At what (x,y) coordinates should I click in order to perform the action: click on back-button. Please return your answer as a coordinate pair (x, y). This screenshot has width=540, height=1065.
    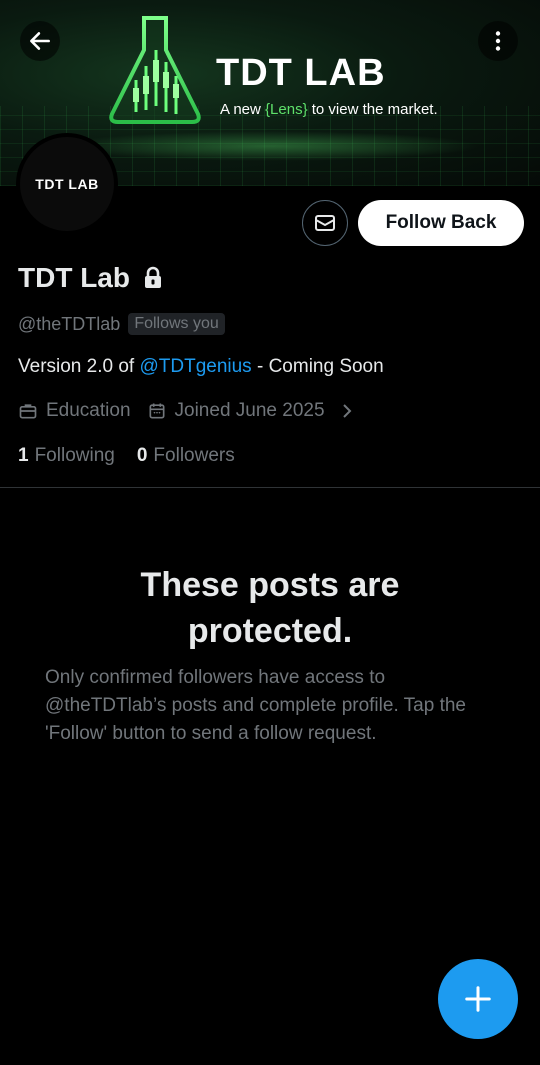
    Looking at the image, I should click on (40, 41).